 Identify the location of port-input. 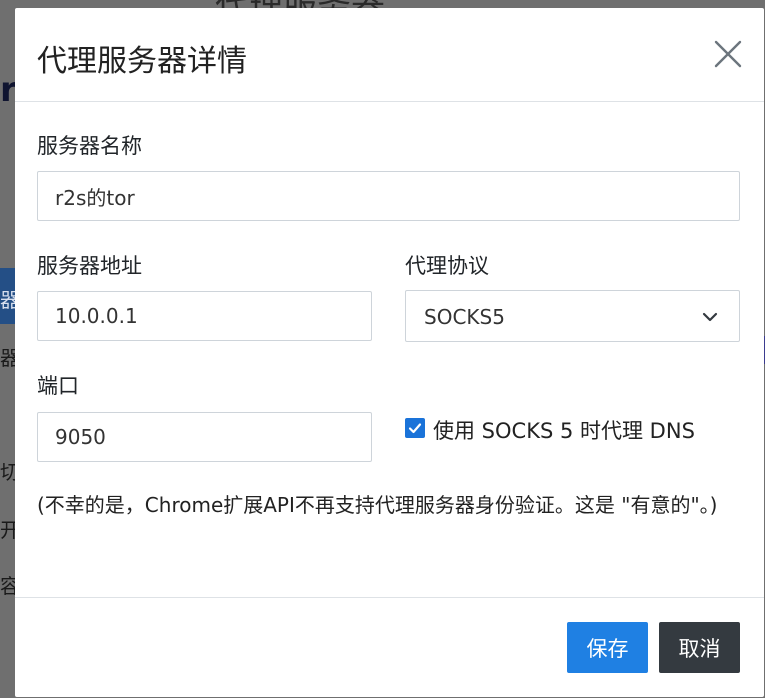
(204, 437).